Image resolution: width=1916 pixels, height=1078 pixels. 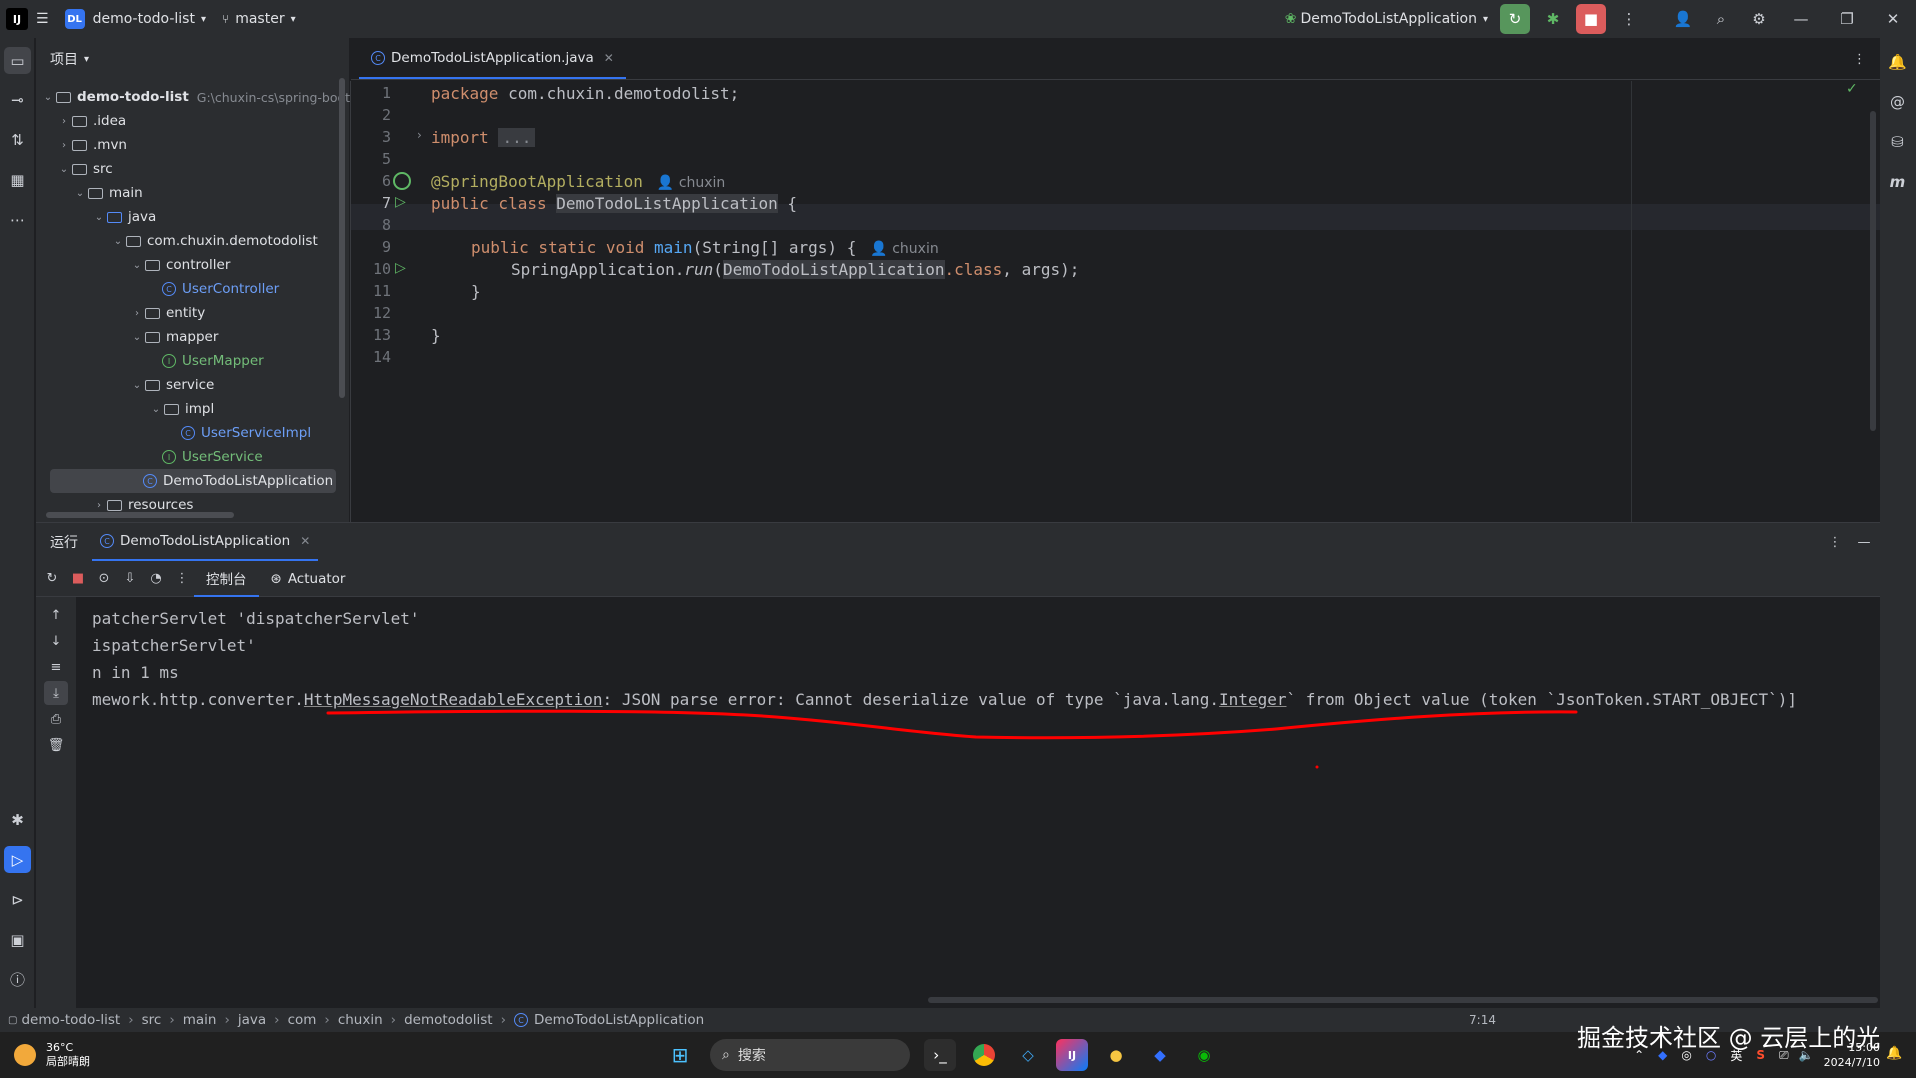 I want to click on tree-item-impl: ⌄ impl, so click(x=181, y=409).